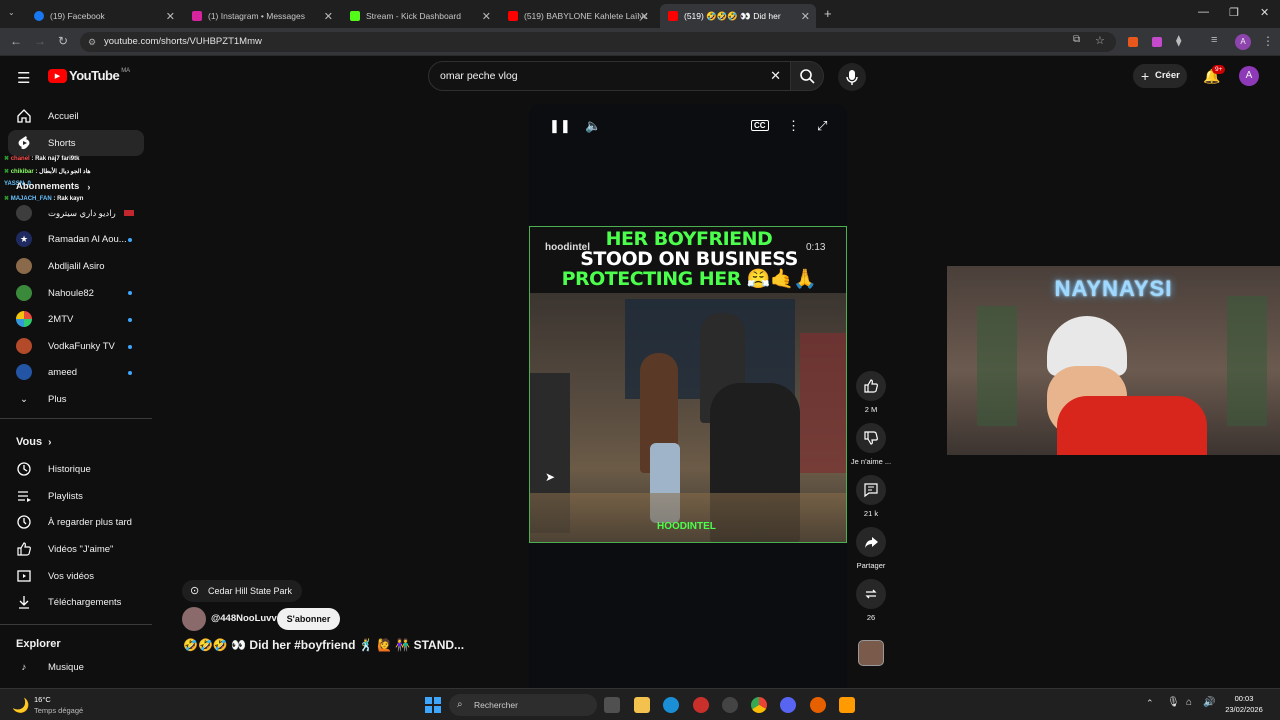 Image resolution: width=1280 pixels, height=720 pixels. Describe the element at coordinates (77, 16) in the screenshot. I see `tab-label: (19) Facebook` at that location.